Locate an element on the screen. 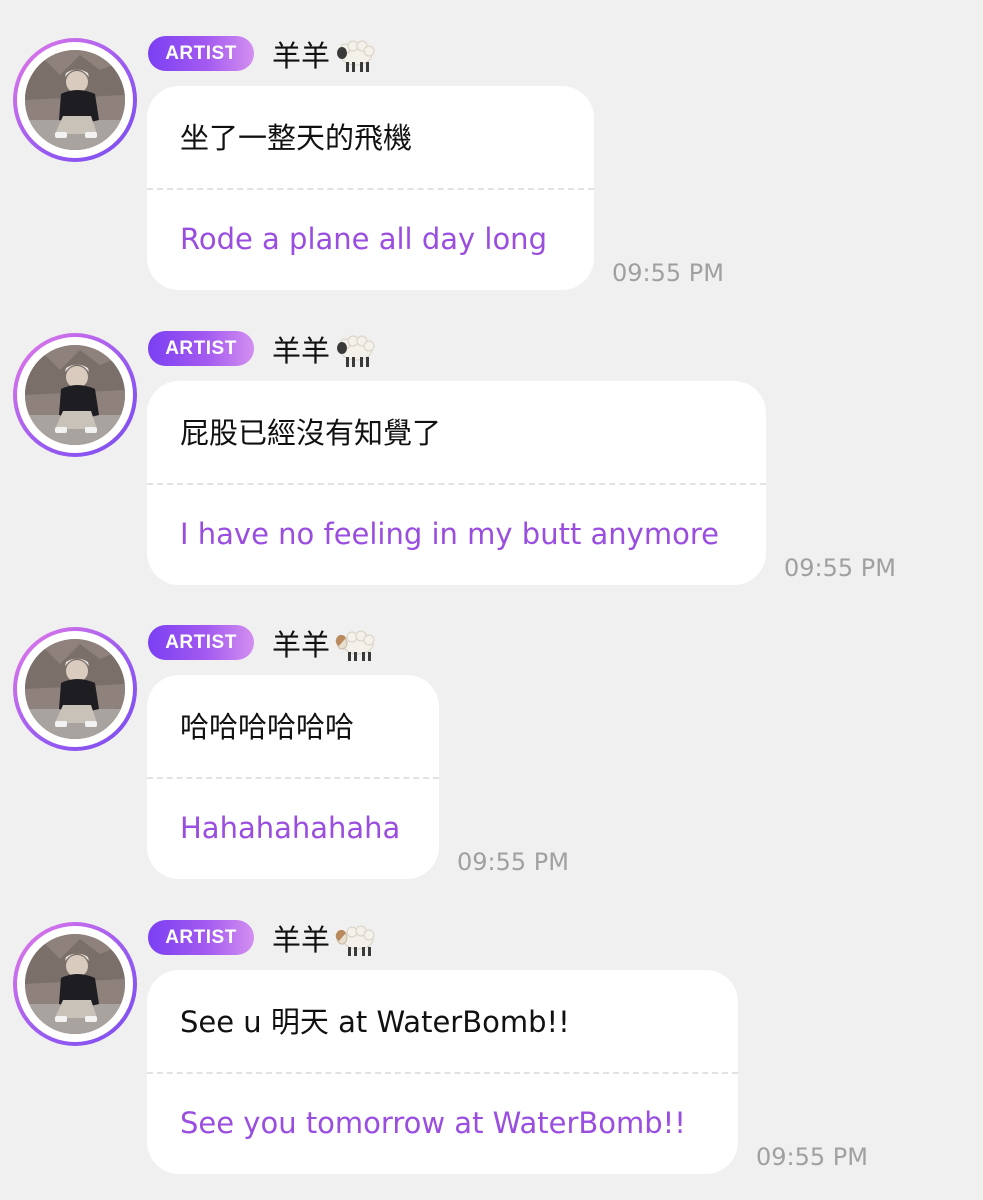  translated-text: Hahahahahaha is located at coordinates (290, 828).